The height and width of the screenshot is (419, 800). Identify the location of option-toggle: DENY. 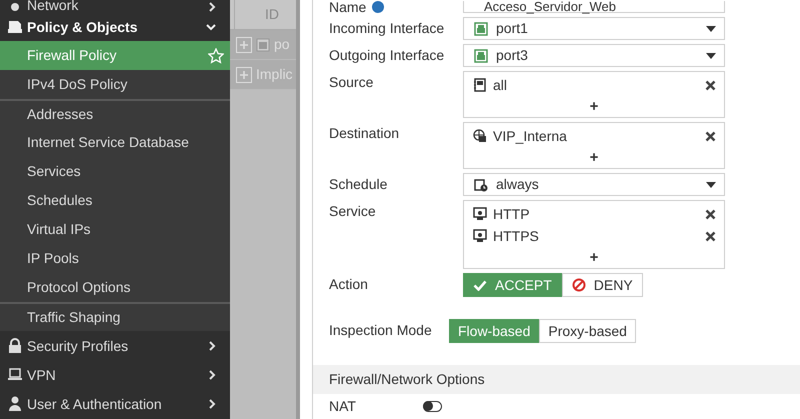
(602, 285).